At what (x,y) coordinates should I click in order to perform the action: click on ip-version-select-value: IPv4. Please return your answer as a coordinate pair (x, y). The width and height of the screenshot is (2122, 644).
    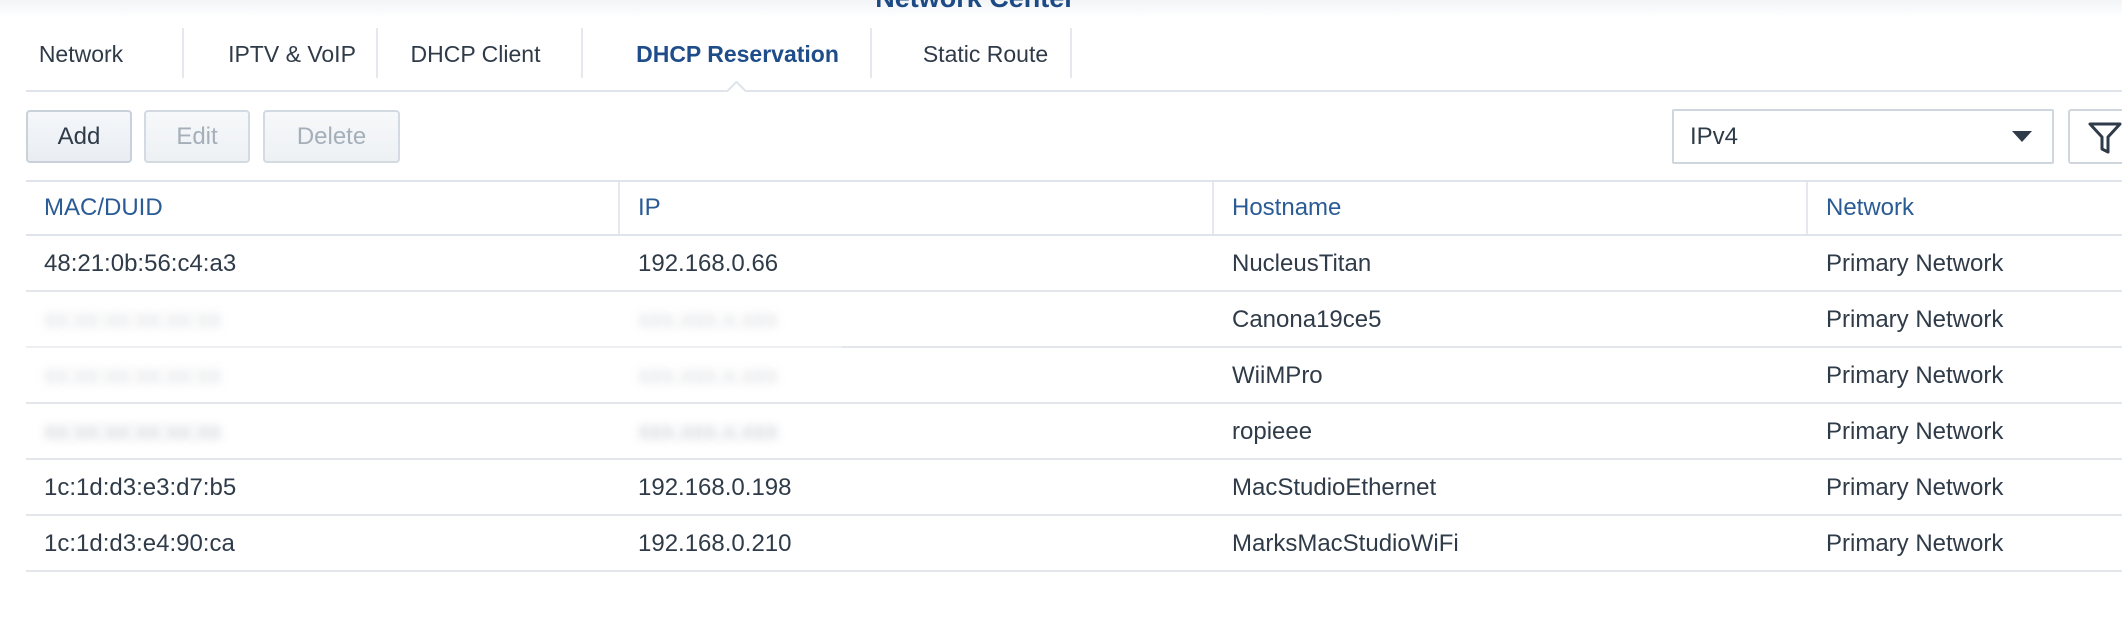
    Looking at the image, I should click on (1714, 136).